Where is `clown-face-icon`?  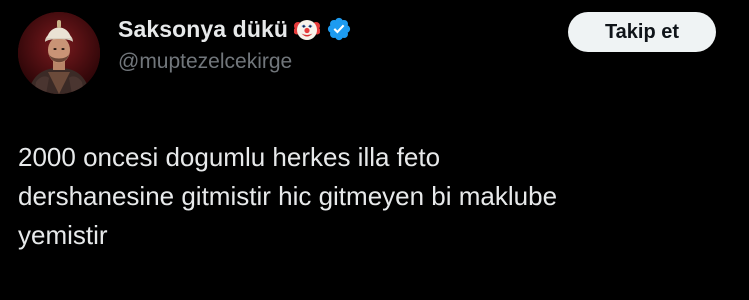 clown-face-icon is located at coordinates (307, 29).